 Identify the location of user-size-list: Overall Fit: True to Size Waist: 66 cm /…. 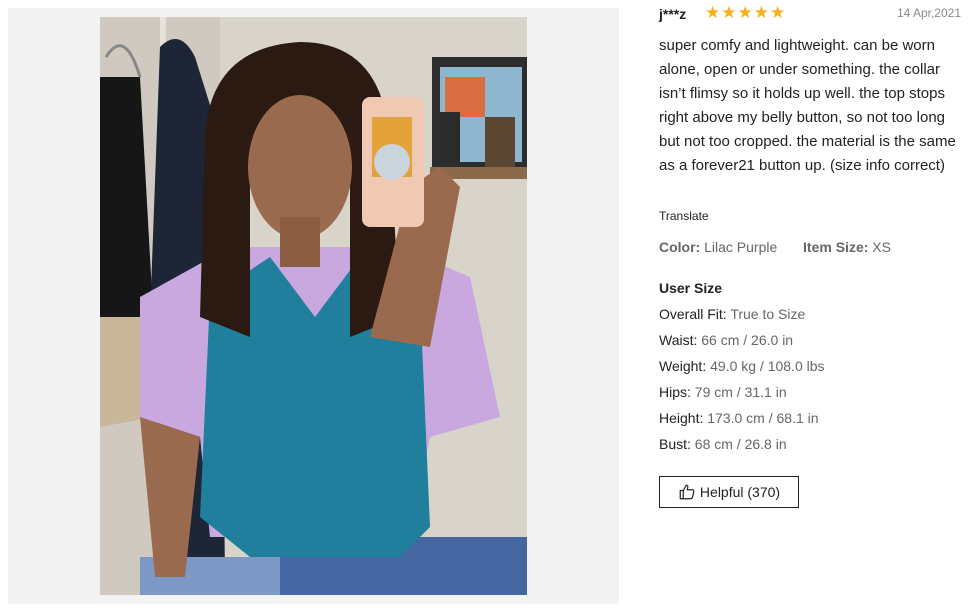
(742, 383).